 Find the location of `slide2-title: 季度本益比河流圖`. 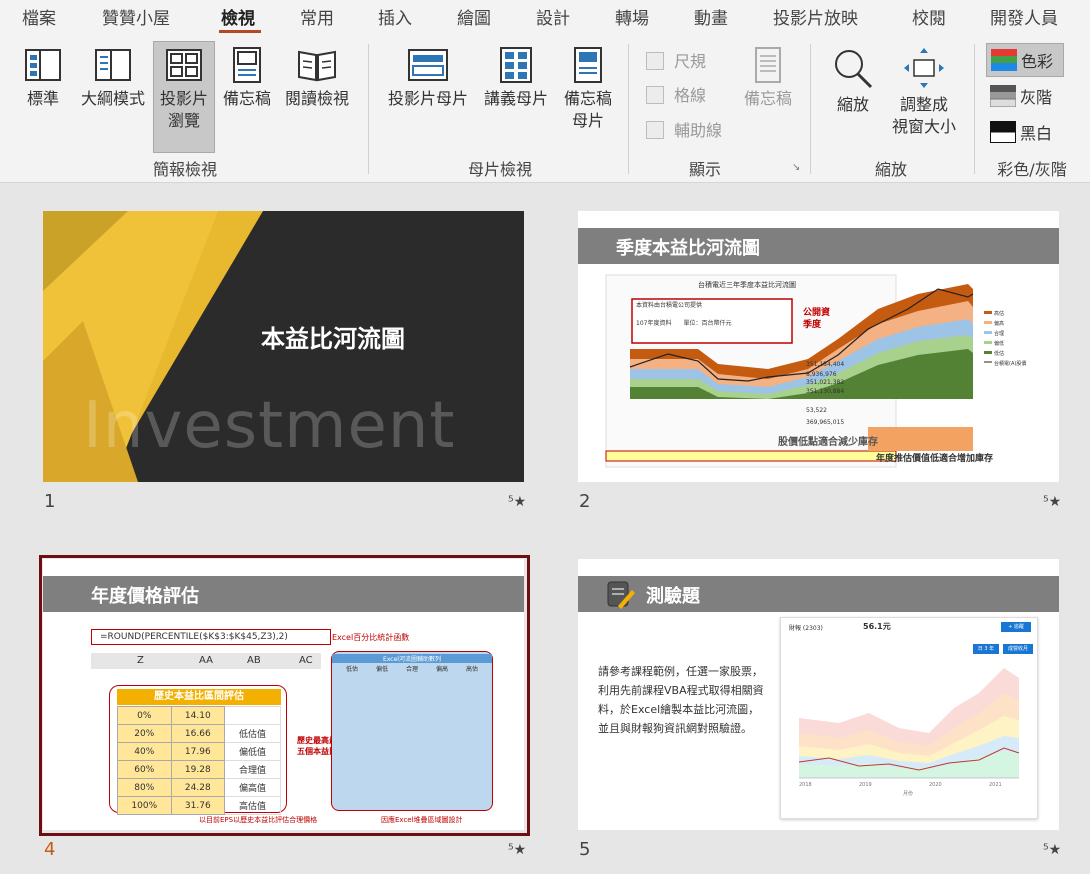

slide2-title: 季度本益比河流圖 is located at coordinates (688, 248).